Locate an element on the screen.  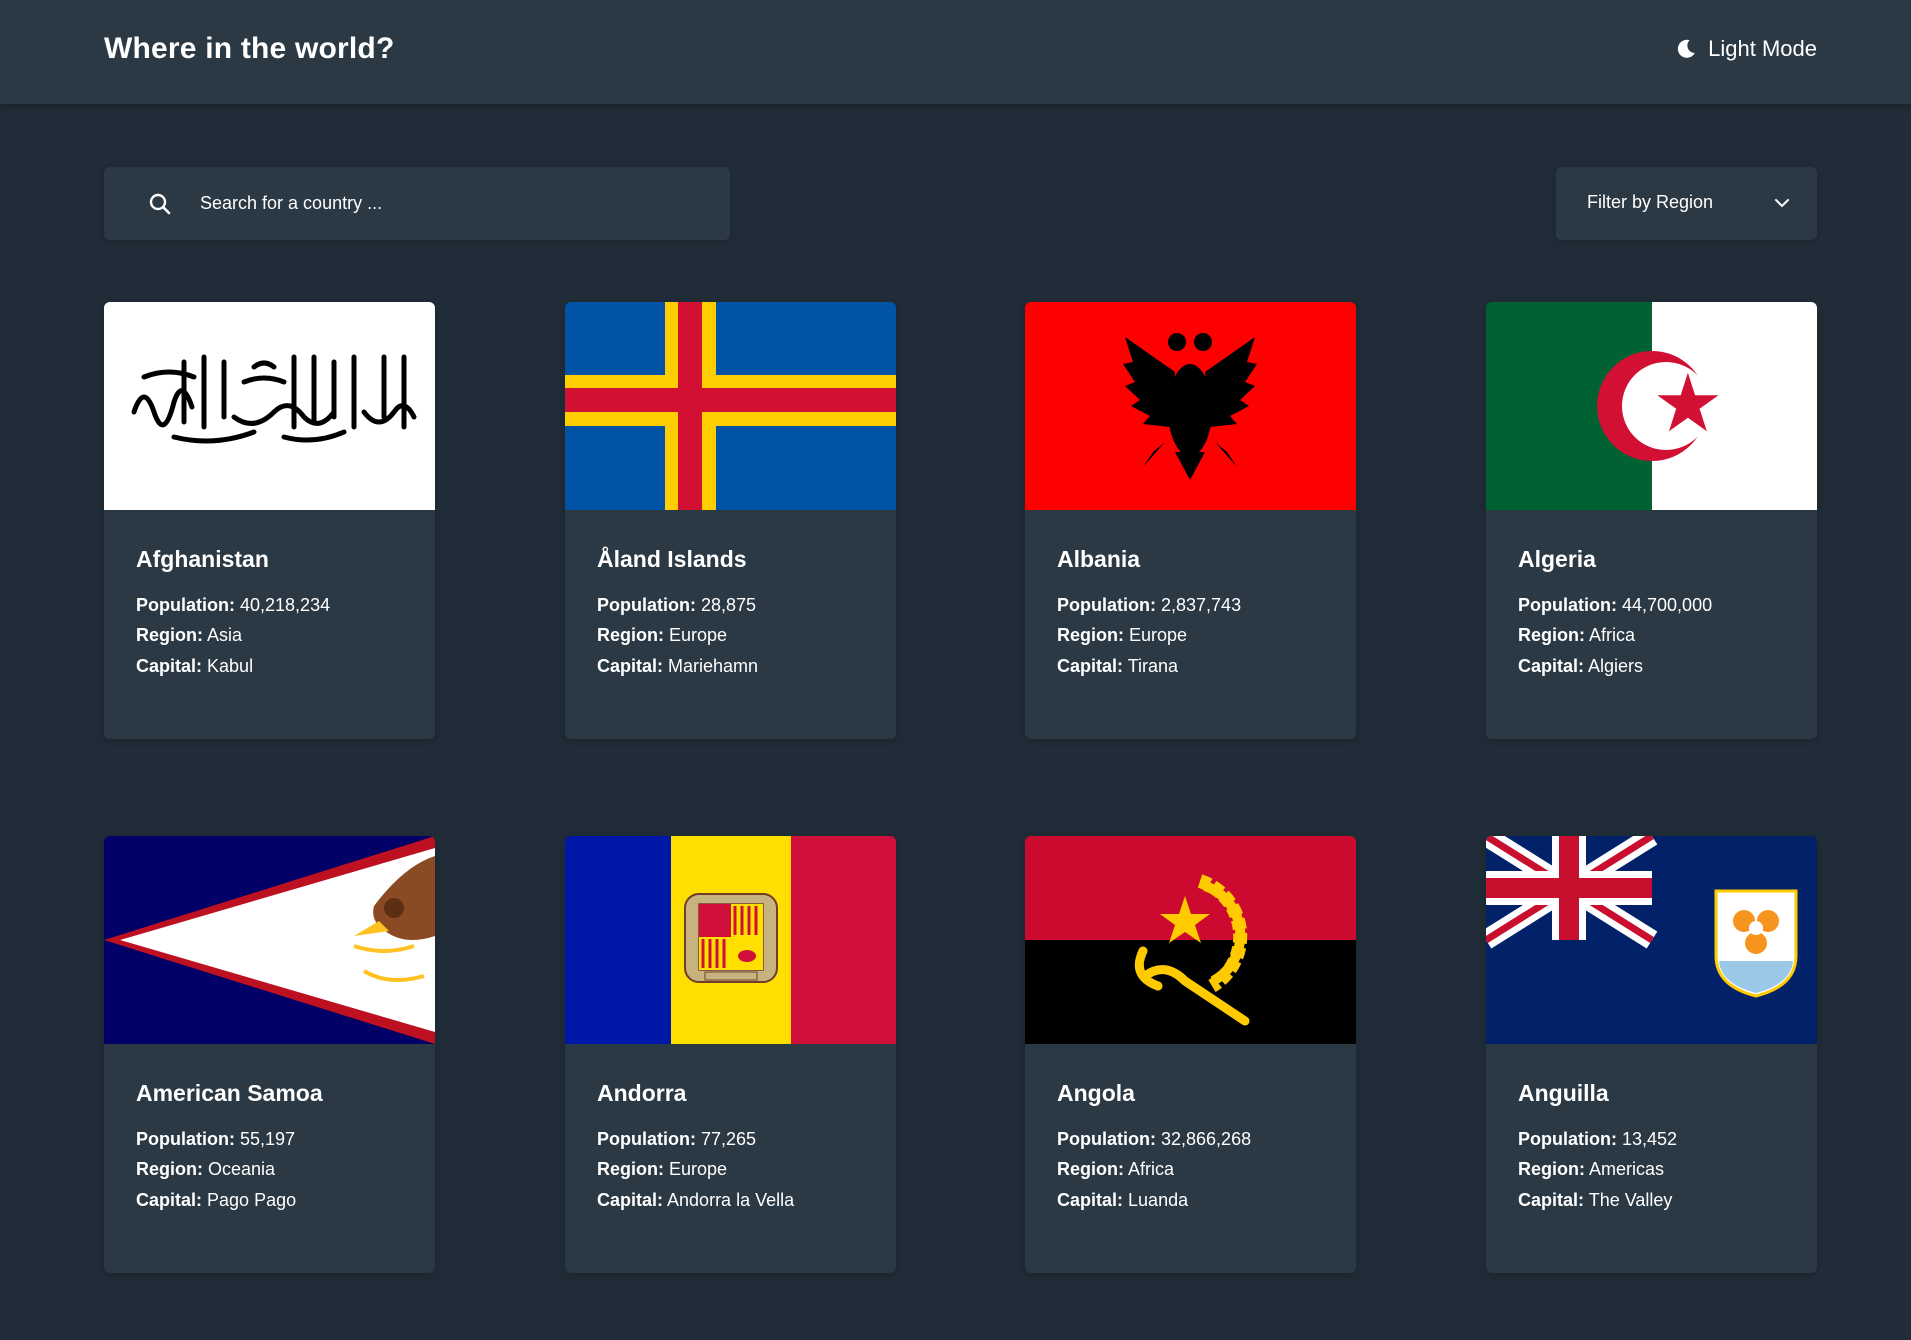
population-row: Population: 40,218,234 is located at coordinates (233, 605).